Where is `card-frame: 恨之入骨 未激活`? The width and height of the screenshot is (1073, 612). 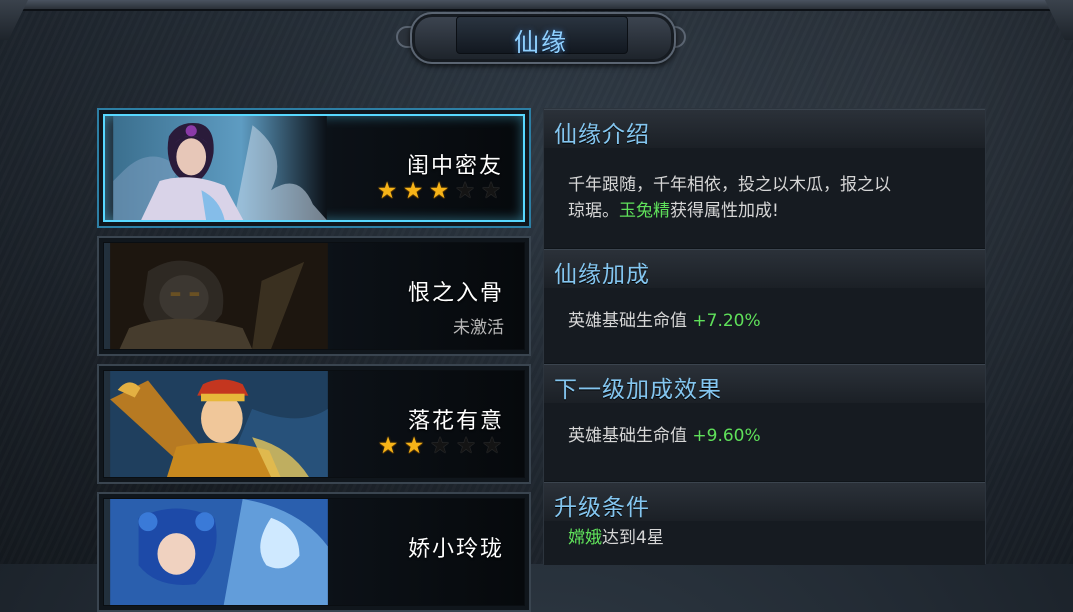 card-frame: 恨之入骨 未激活 is located at coordinates (314, 296).